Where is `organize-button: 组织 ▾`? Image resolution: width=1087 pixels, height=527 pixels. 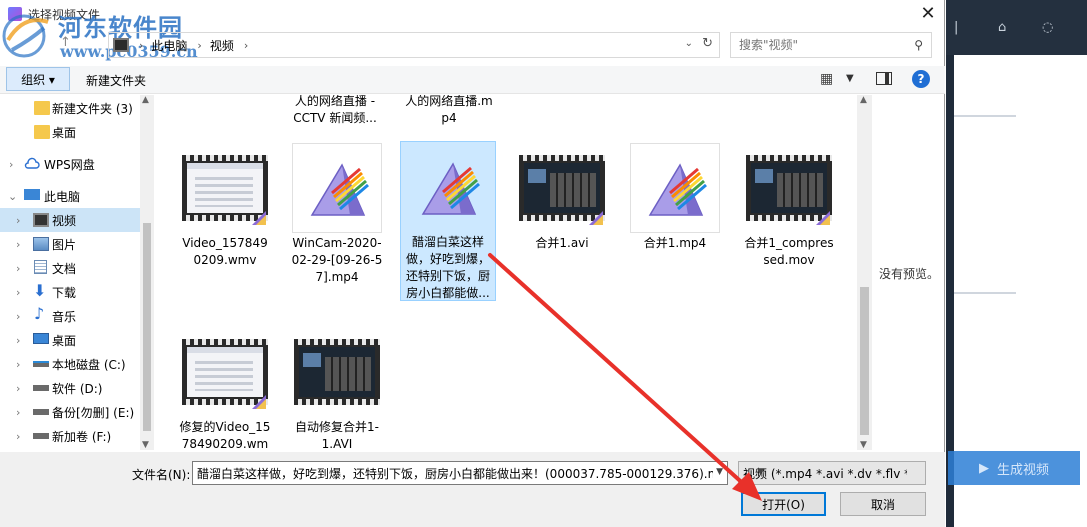
organize-button: 组织 ▾ is located at coordinates (38, 79).